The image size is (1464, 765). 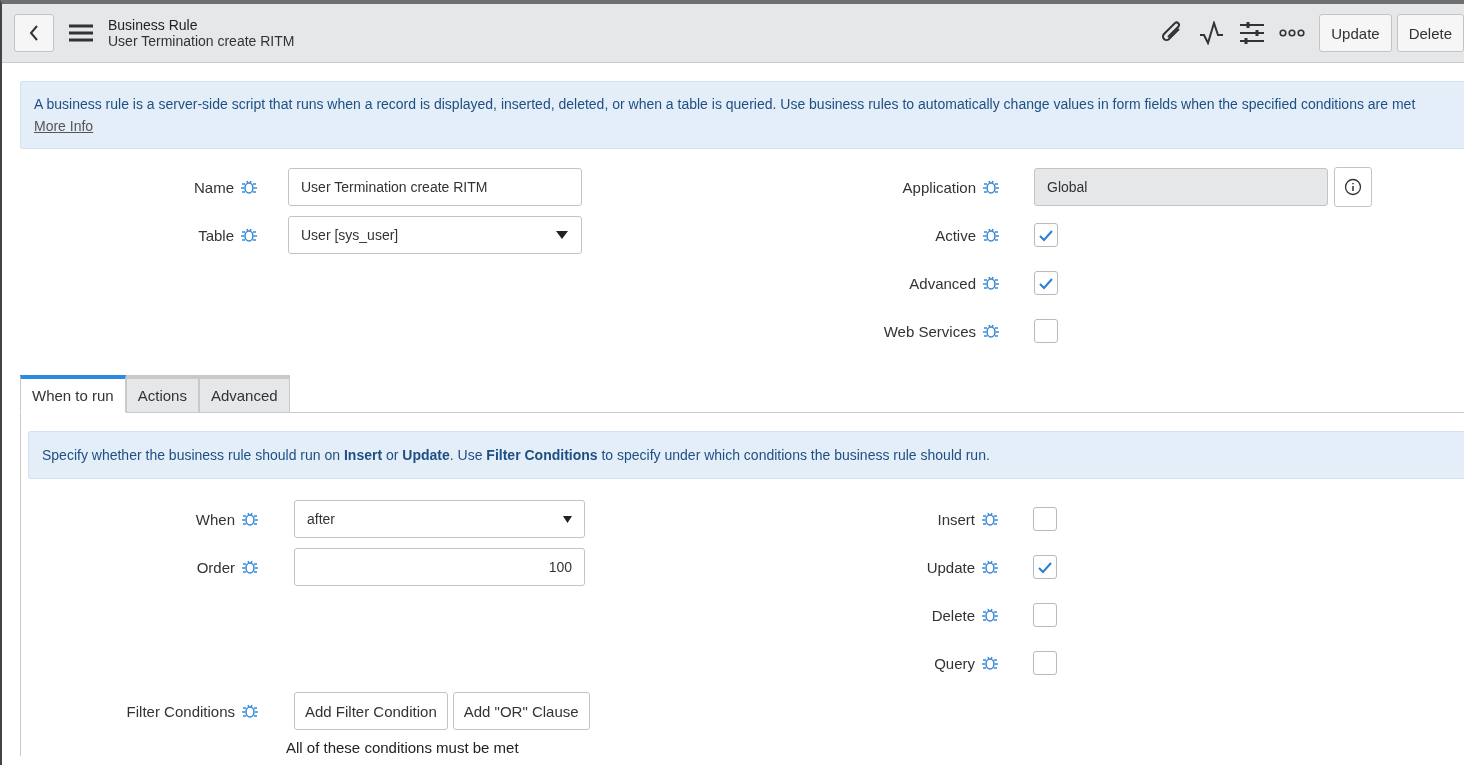 I want to click on number-field: 100, so click(x=439, y=567).